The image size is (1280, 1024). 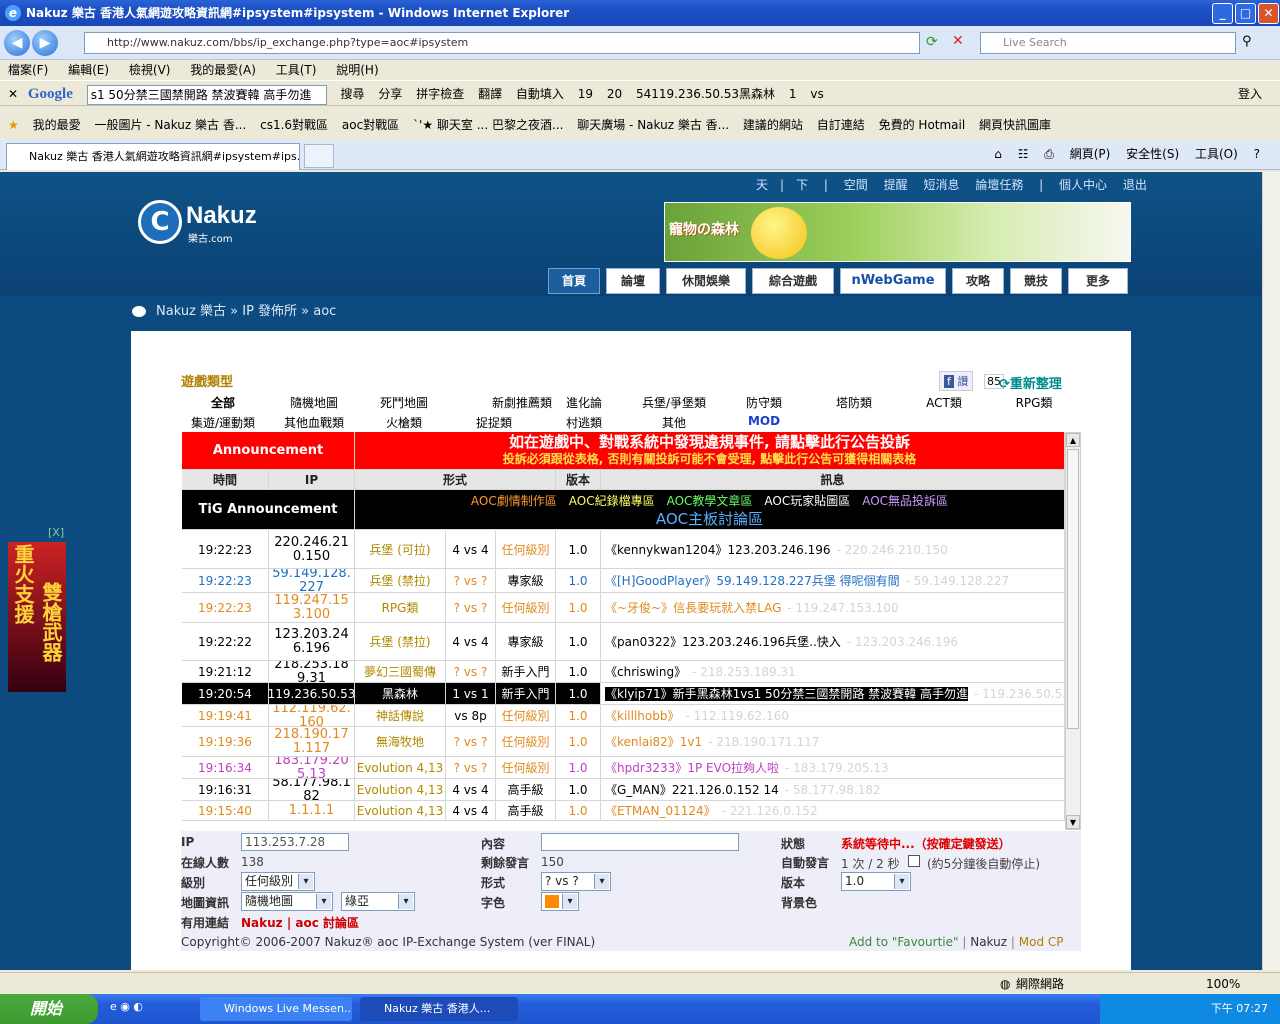 What do you see at coordinates (312, 580) in the screenshot?
I see `row-ip: 59.149.128.227` at bounding box center [312, 580].